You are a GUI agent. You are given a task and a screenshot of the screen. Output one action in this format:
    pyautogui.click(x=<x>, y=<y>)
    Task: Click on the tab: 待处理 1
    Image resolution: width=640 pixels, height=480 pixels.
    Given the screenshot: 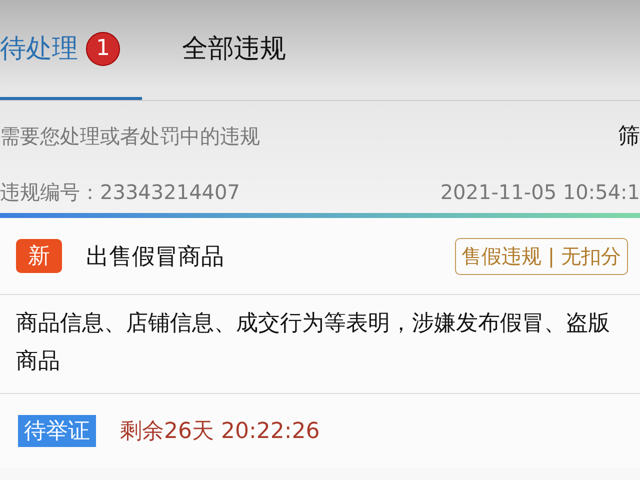 What is the action you would take?
    pyautogui.click(x=71, y=50)
    